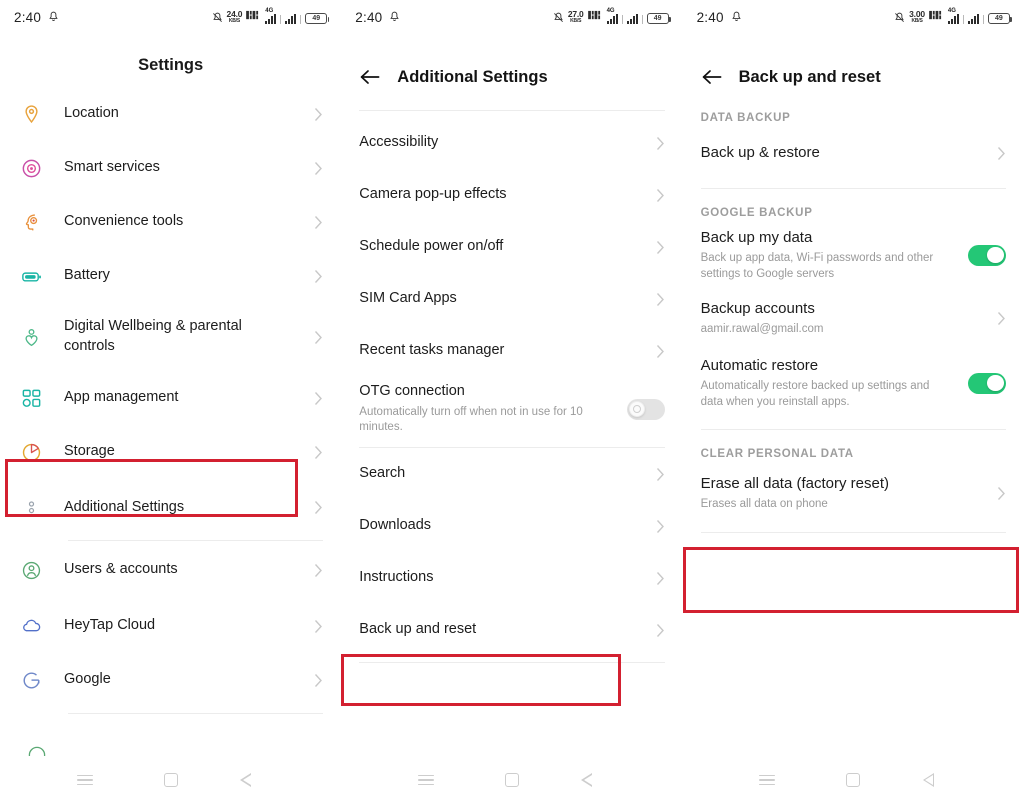 The width and height of the screenshot is (1024, 806). Describe the element at coordinates (558, 18) in the screenshot. I see `bell-mute-icon` at that location.